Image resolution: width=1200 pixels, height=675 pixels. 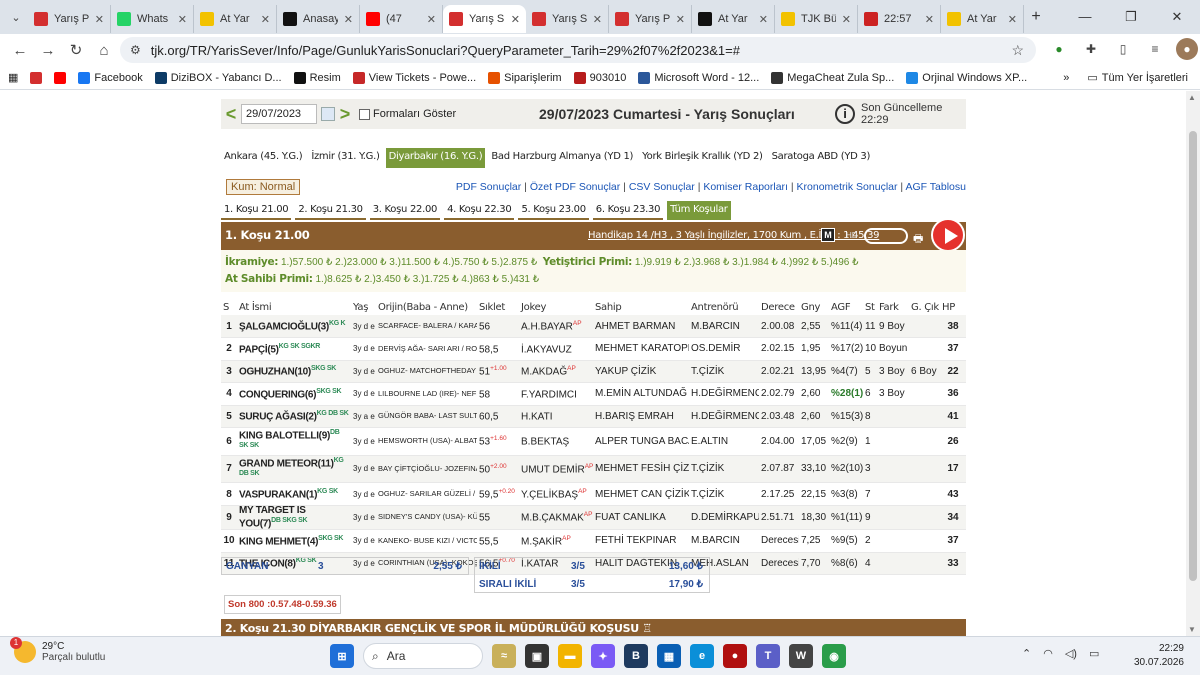 What do you see at coordinates (545, 441) in the screenshot?
I see `jockey: B.BEKTAŞ` at bounding box center [545, 441].